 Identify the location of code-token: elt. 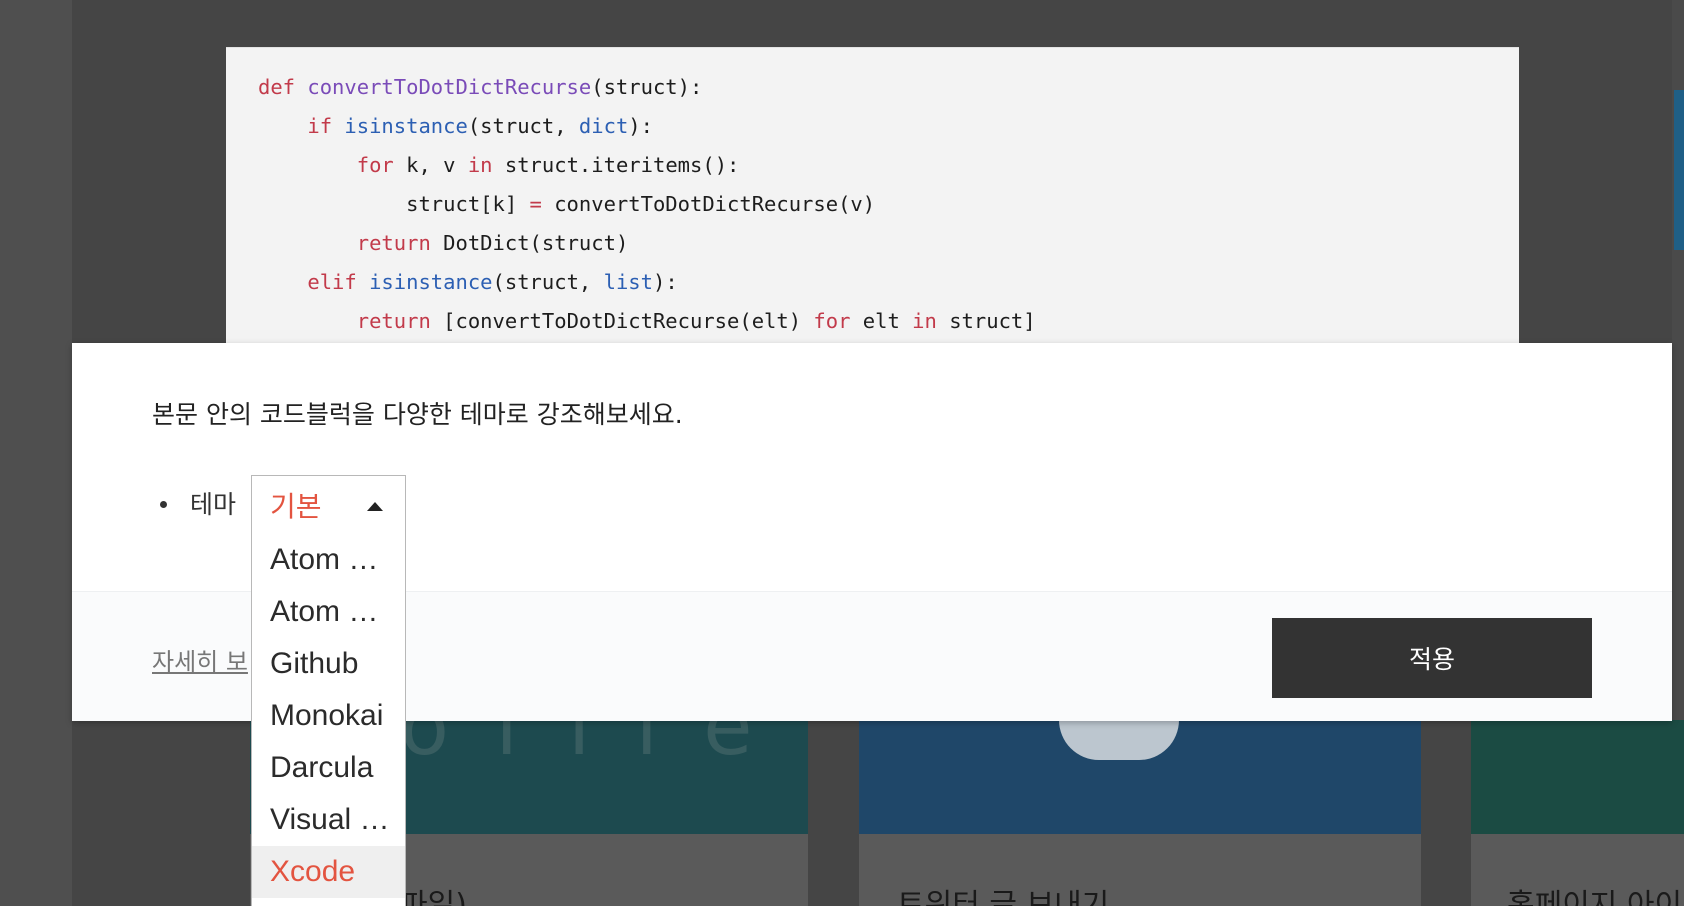
(881, 321).